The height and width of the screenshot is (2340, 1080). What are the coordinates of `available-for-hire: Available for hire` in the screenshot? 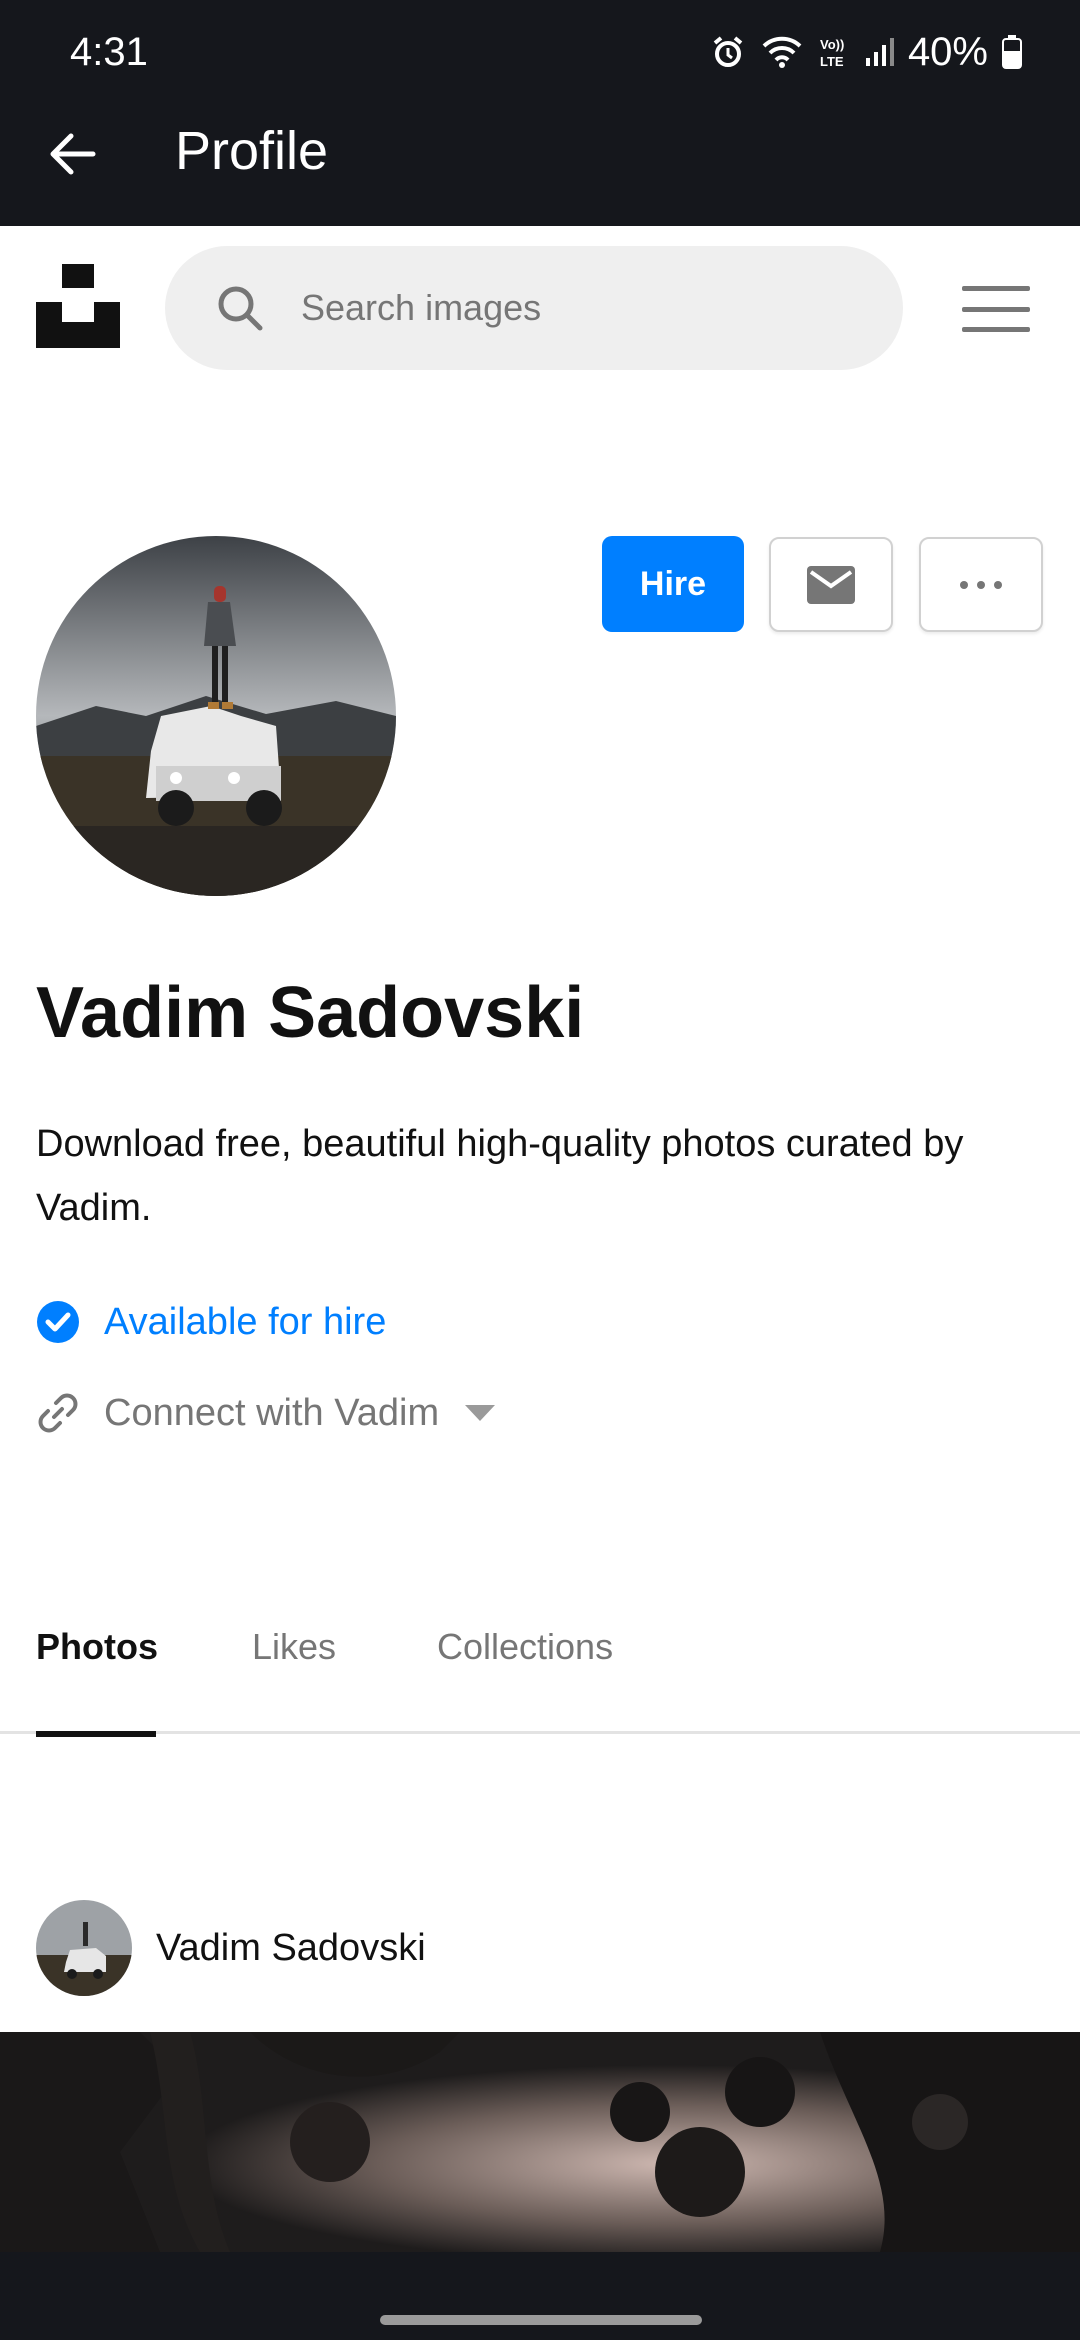 It's located at (211, 1322).